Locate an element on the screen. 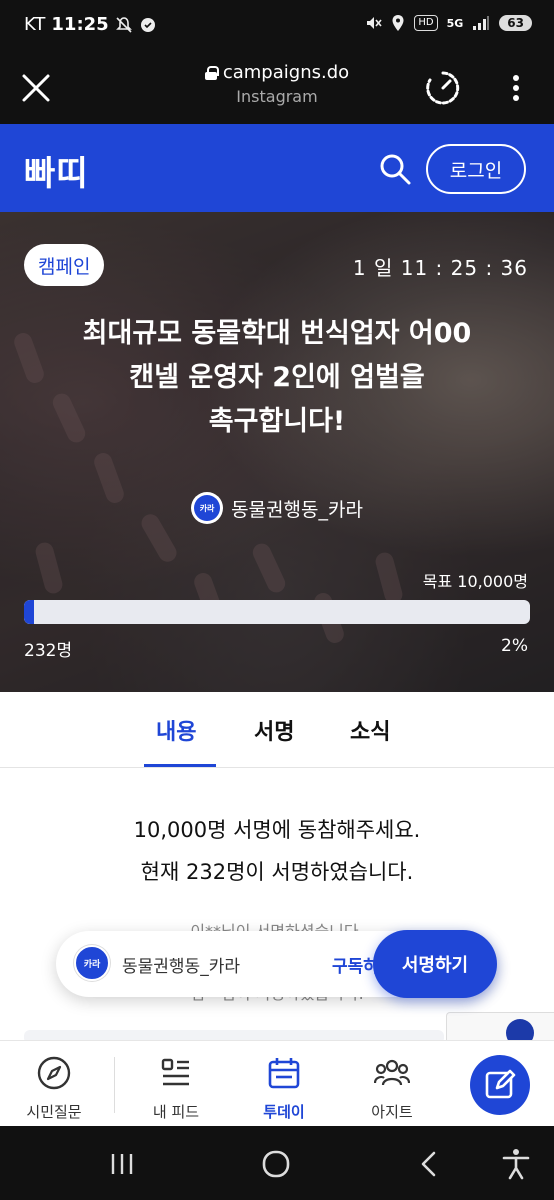 Image resolution: width=554 pixels, height=1200 pixels. compass-icon is located at coordinates (54, 1073).